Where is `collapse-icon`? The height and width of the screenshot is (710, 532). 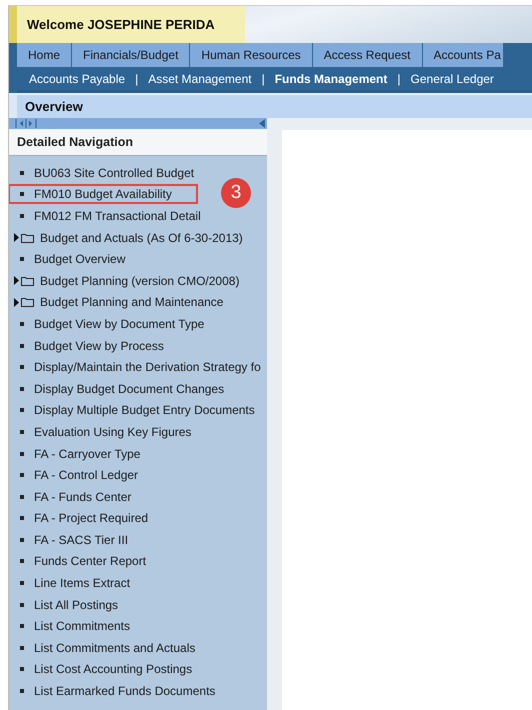 collapse-icon is located at coordinates (262, 123).